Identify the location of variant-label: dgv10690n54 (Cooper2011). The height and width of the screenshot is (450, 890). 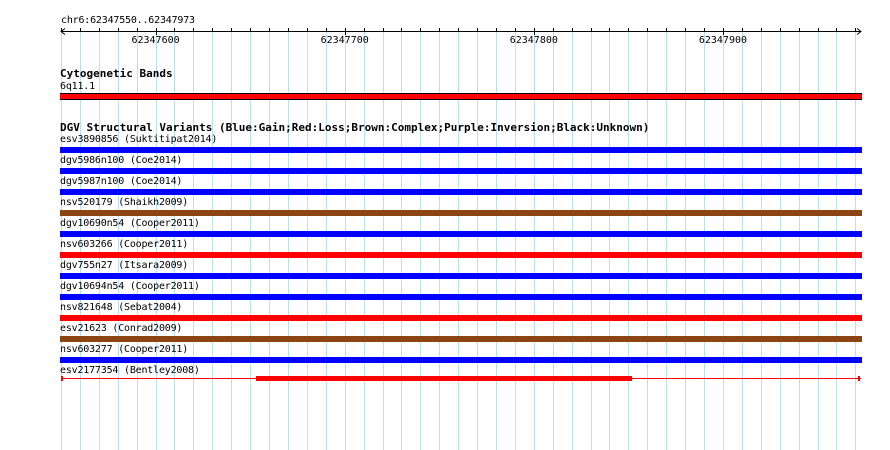
(130, 223).